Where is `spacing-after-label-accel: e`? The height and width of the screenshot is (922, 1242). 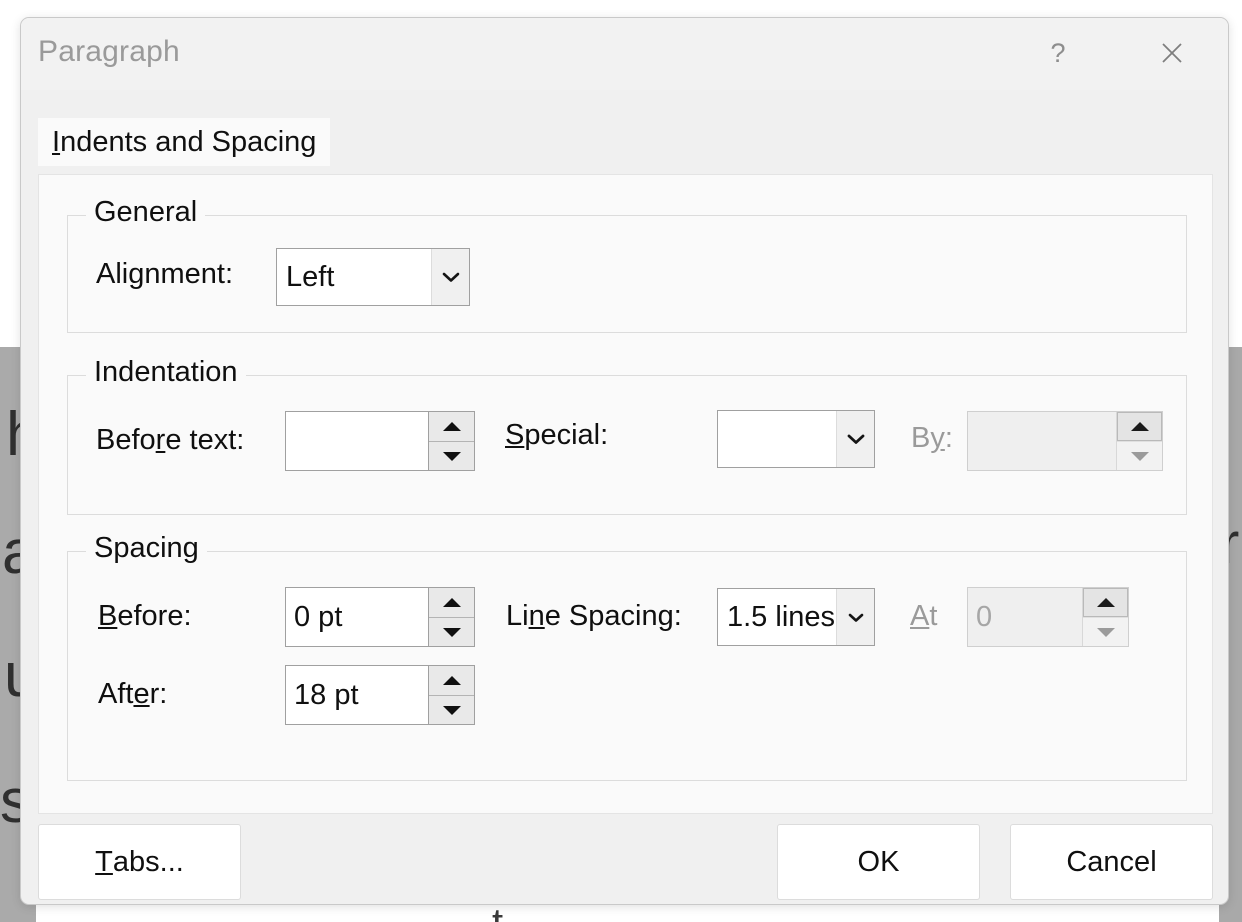
spacing-after-label-accel: e is located at coordinates (141, 694).